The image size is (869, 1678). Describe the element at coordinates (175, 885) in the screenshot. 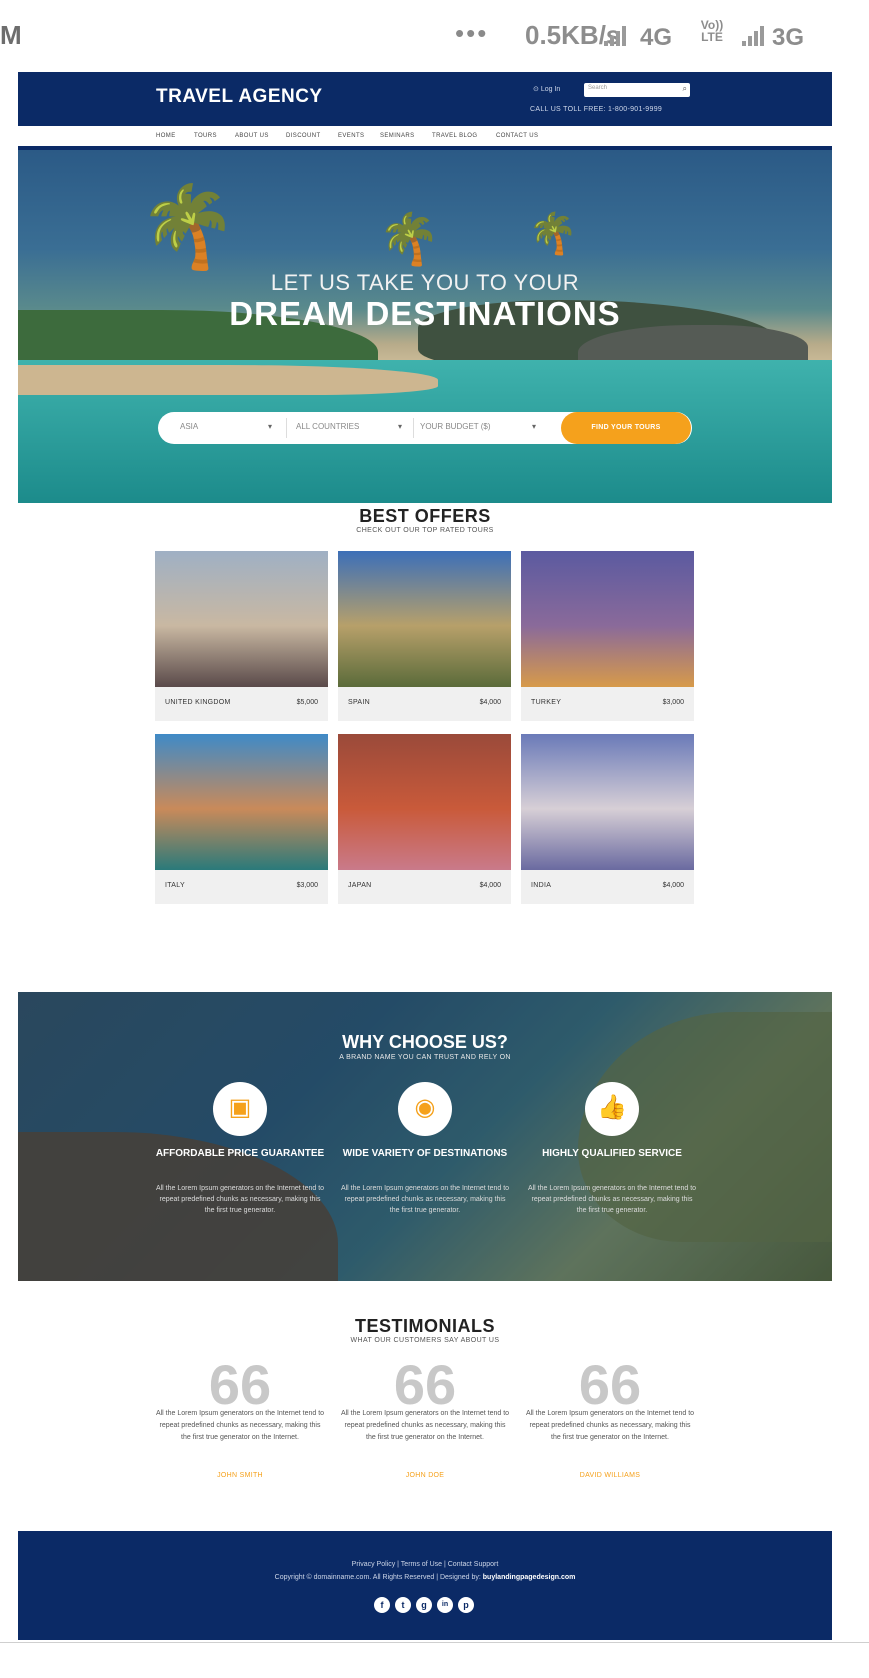

I see `offer-destination: ITALY` at that location.